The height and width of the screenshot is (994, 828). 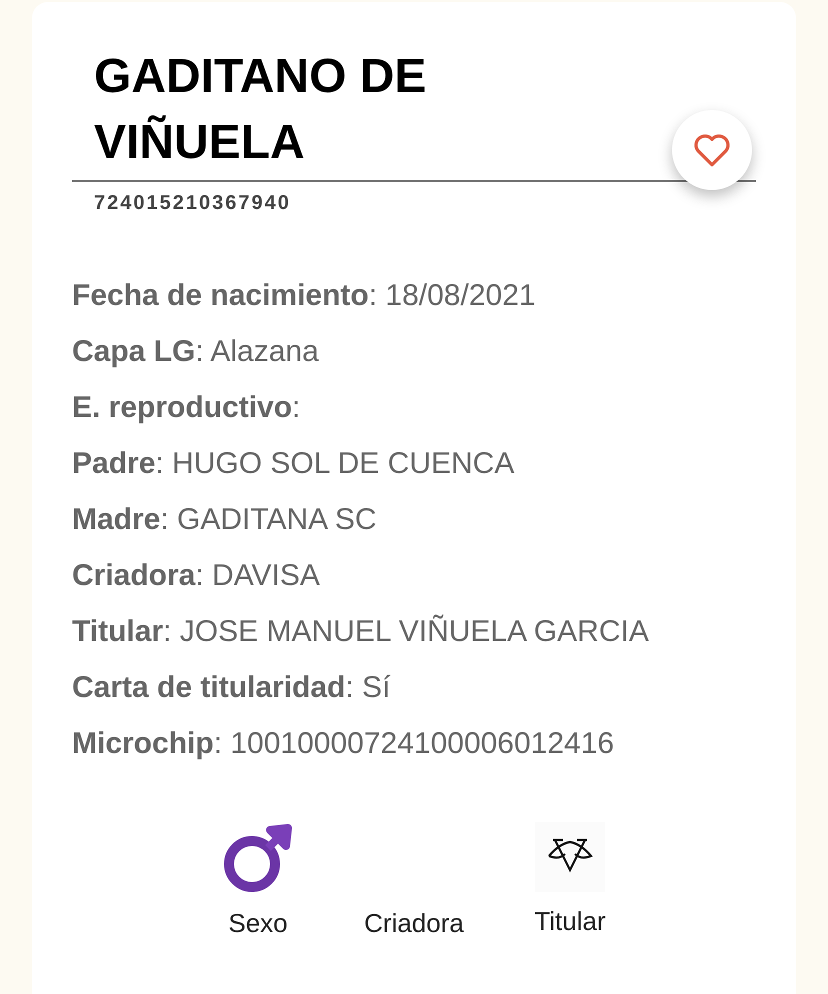 I want to click on info-line: Microchip: 10010000724100006012416, so click(x=343, y=744).